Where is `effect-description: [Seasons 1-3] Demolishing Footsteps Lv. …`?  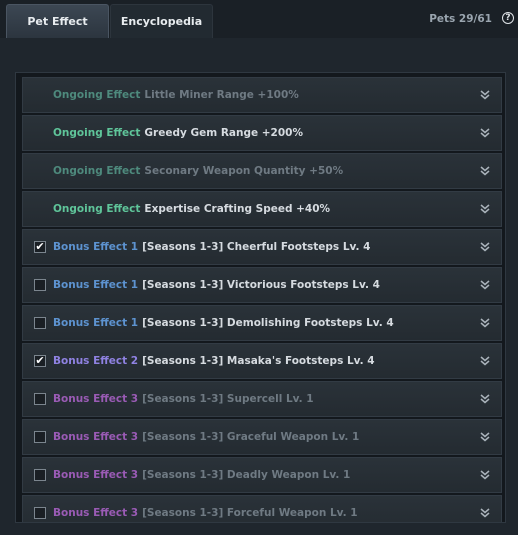
effect-description: [Seasons 1-3] Demolishing Footsteps Lv. … is located at coordinates (268, 323).